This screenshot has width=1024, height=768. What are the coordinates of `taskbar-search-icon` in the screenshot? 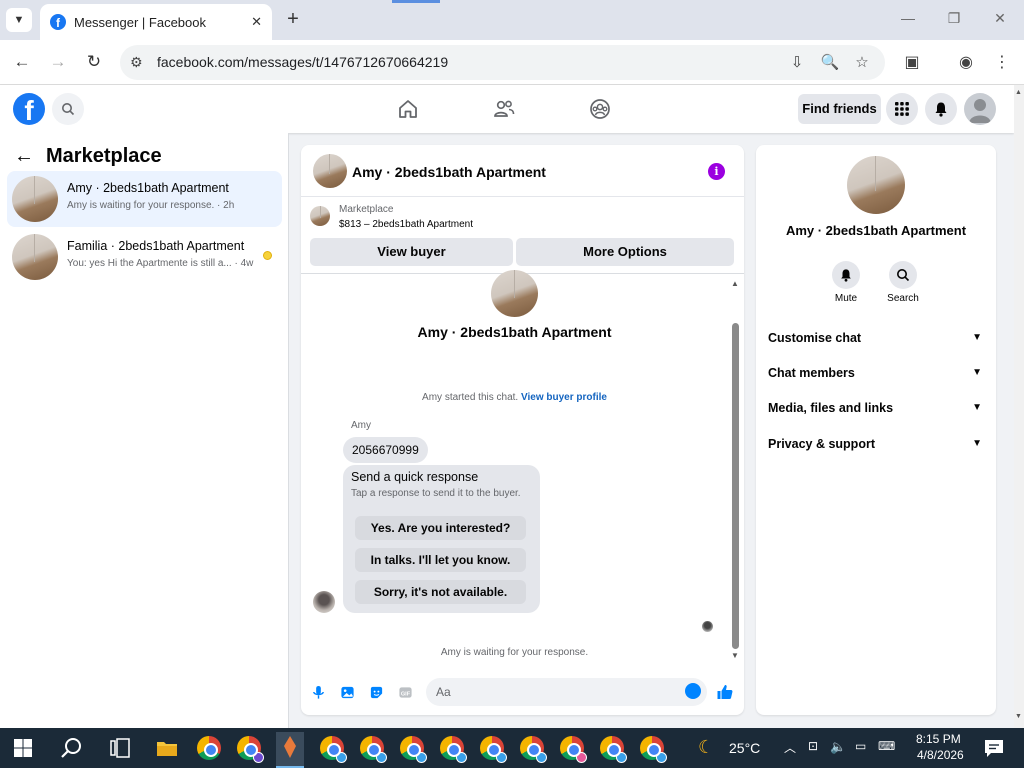 It's located at (72, 748).